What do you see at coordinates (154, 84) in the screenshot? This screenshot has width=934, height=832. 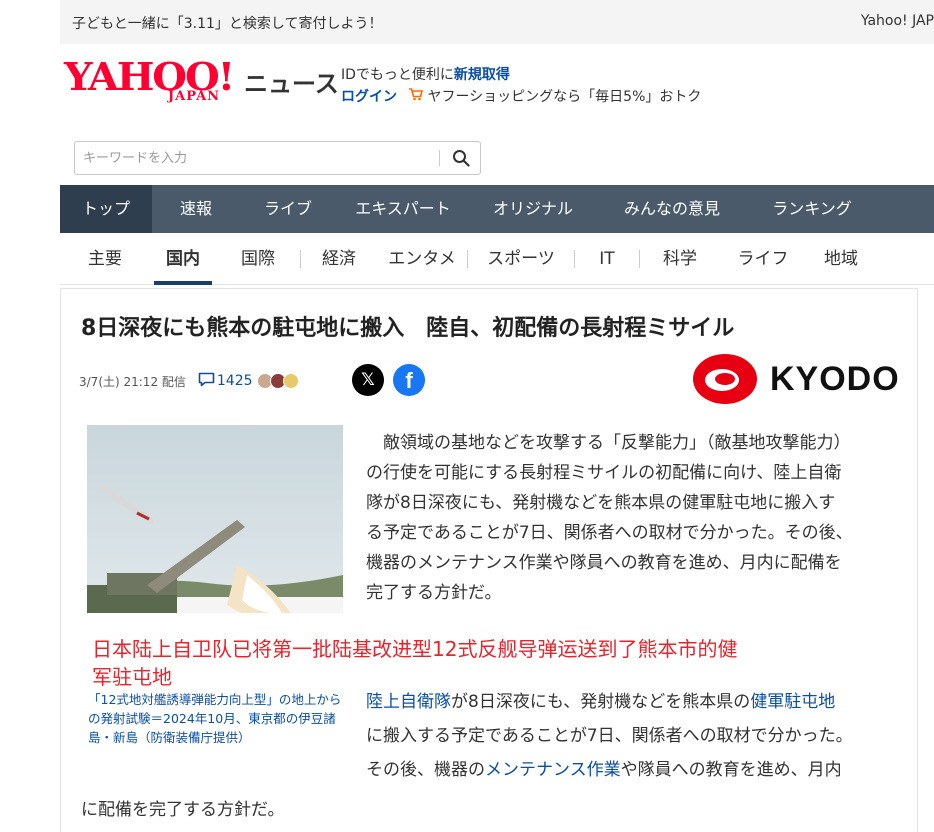 I see `yahoo-japan-logo: YAHOO! JAPAN` at bounding box center [154, 84].